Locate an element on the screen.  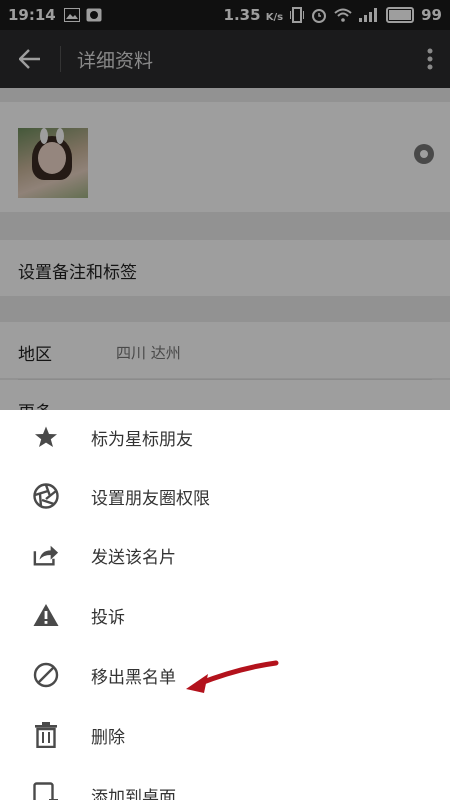
annotation-arrow-icon is located at coordinates (232, 676).